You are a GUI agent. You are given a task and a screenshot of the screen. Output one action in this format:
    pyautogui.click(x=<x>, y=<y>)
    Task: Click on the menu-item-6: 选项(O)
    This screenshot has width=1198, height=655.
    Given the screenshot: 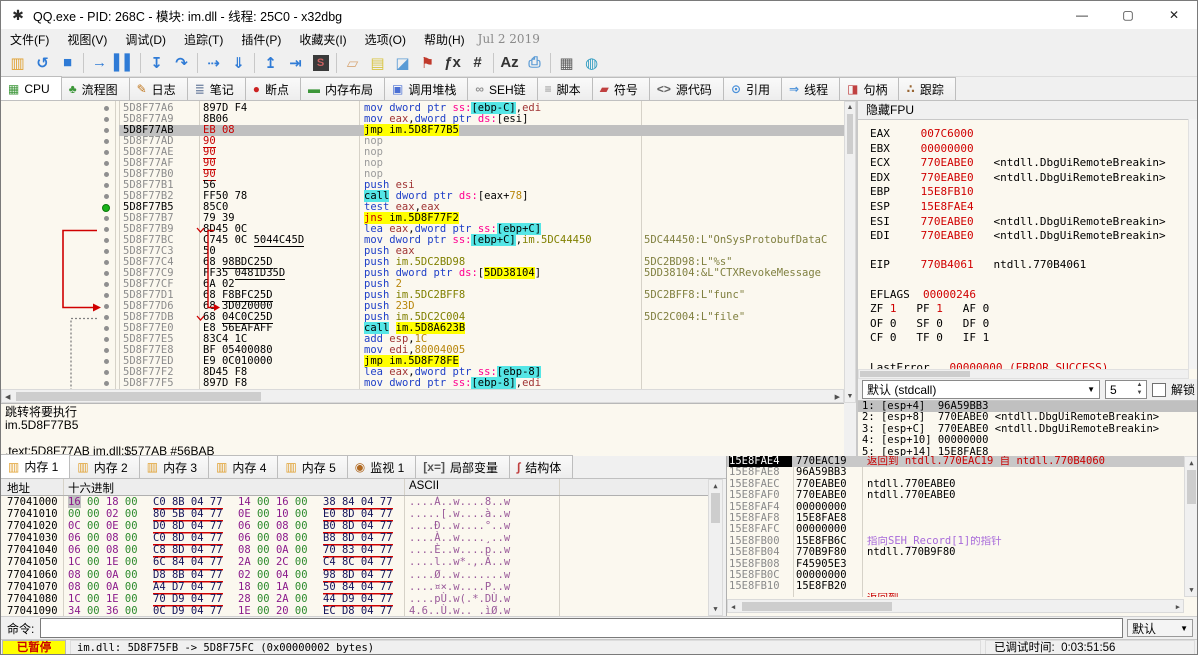 What is the action you would take?
    pyautogui.click(x=385, y=39)
    